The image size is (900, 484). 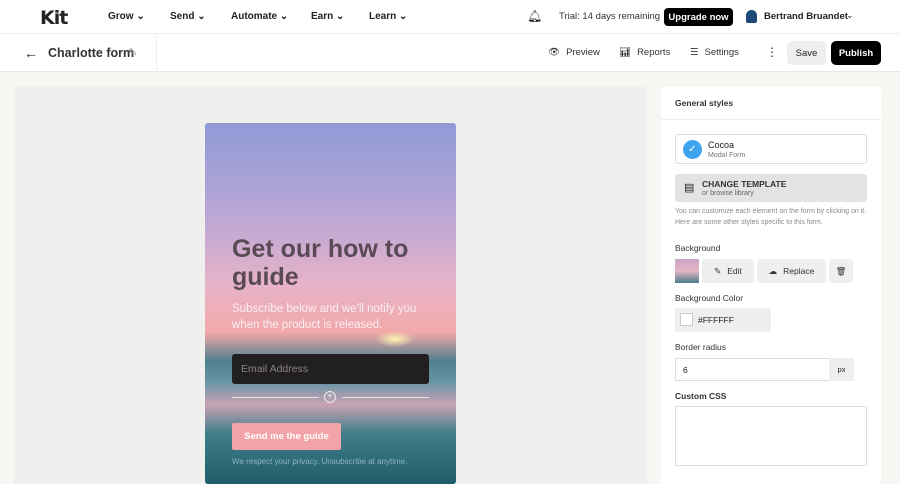 I want to click on eye-icon: 👁︎, so click(x=554, y=52).